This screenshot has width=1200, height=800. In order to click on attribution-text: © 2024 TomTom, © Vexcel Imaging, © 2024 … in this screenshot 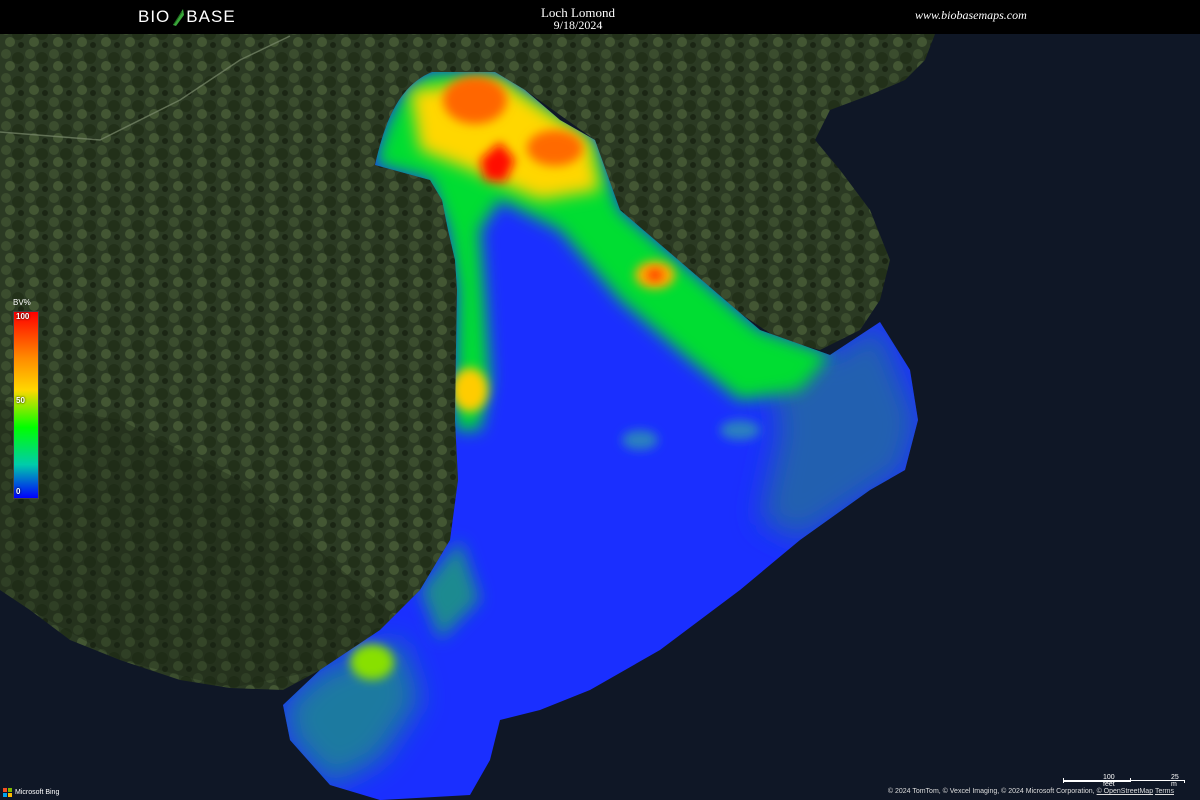, I will do `click(991, 791)`.